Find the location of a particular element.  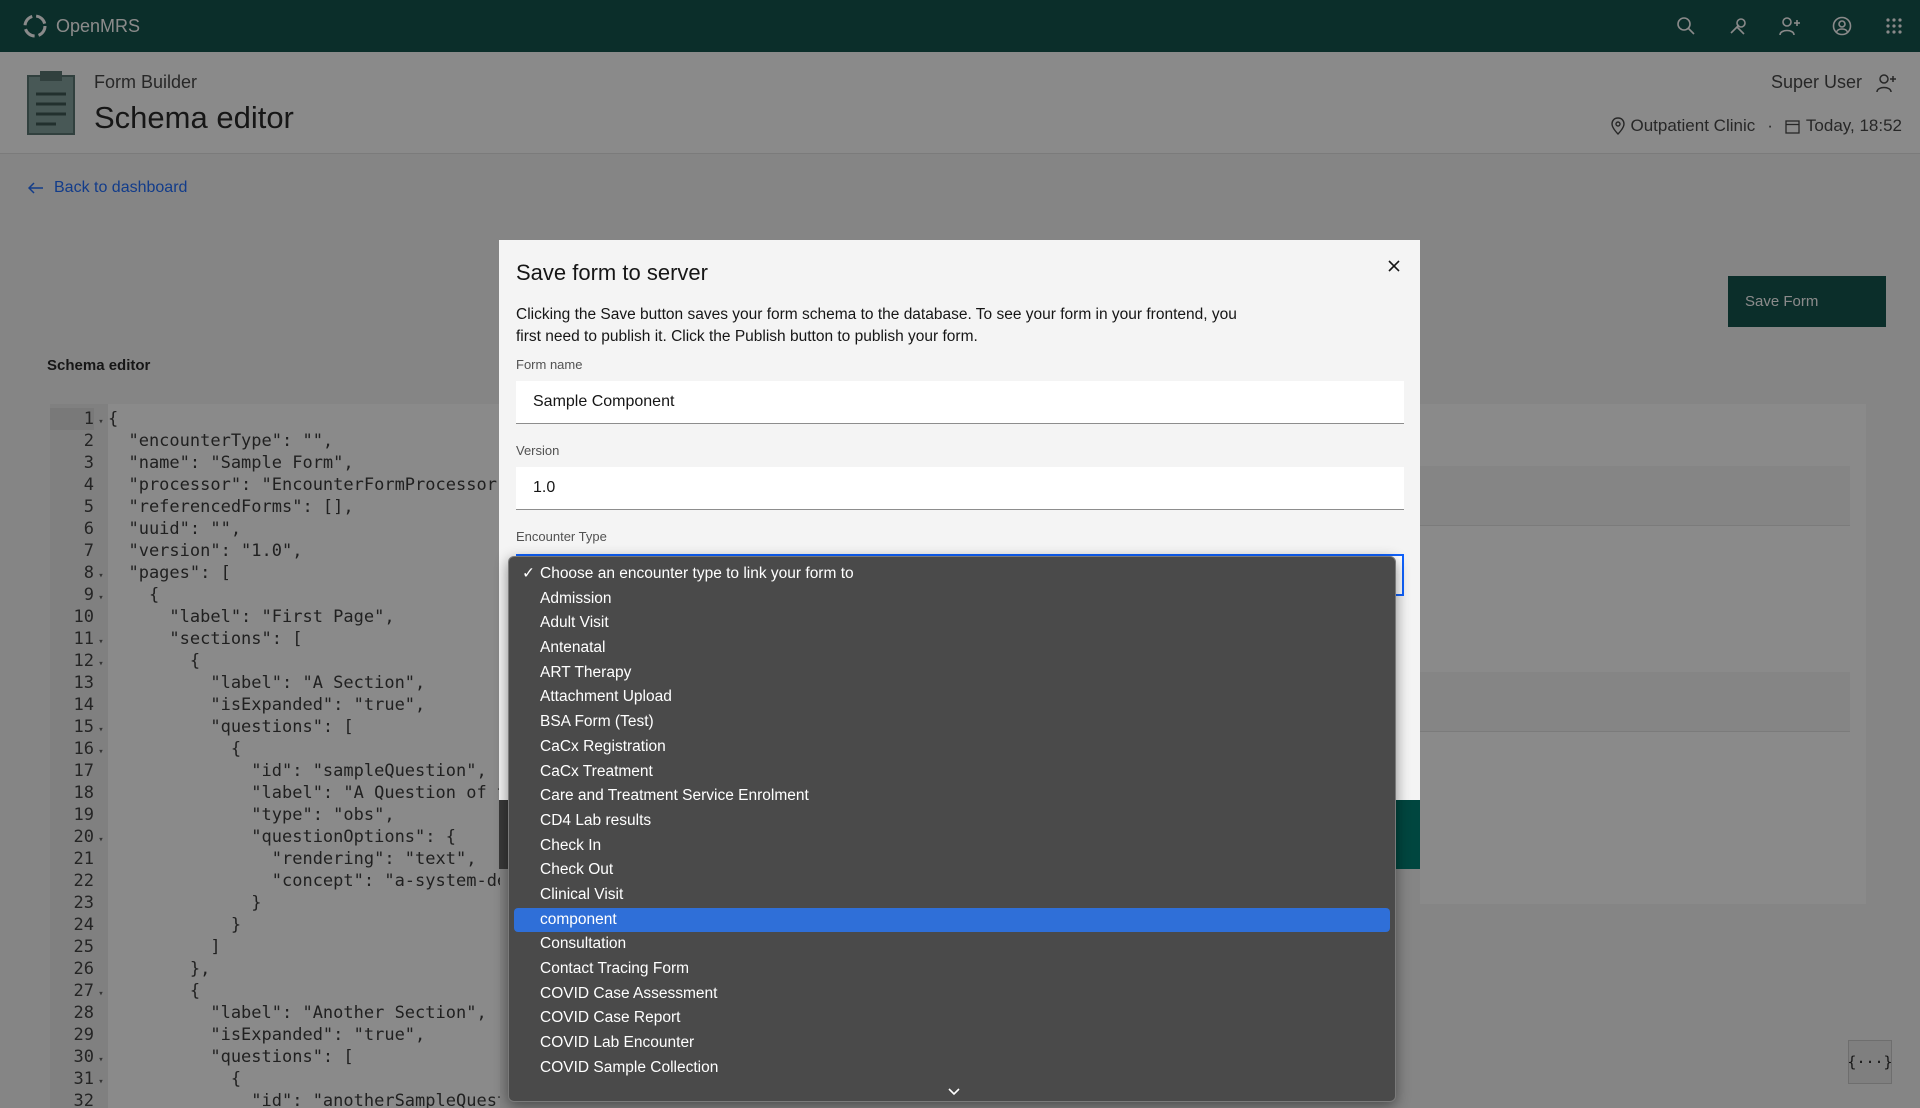

encounter-type-option: COVID Case Report is located at coordinates (952, 1018).